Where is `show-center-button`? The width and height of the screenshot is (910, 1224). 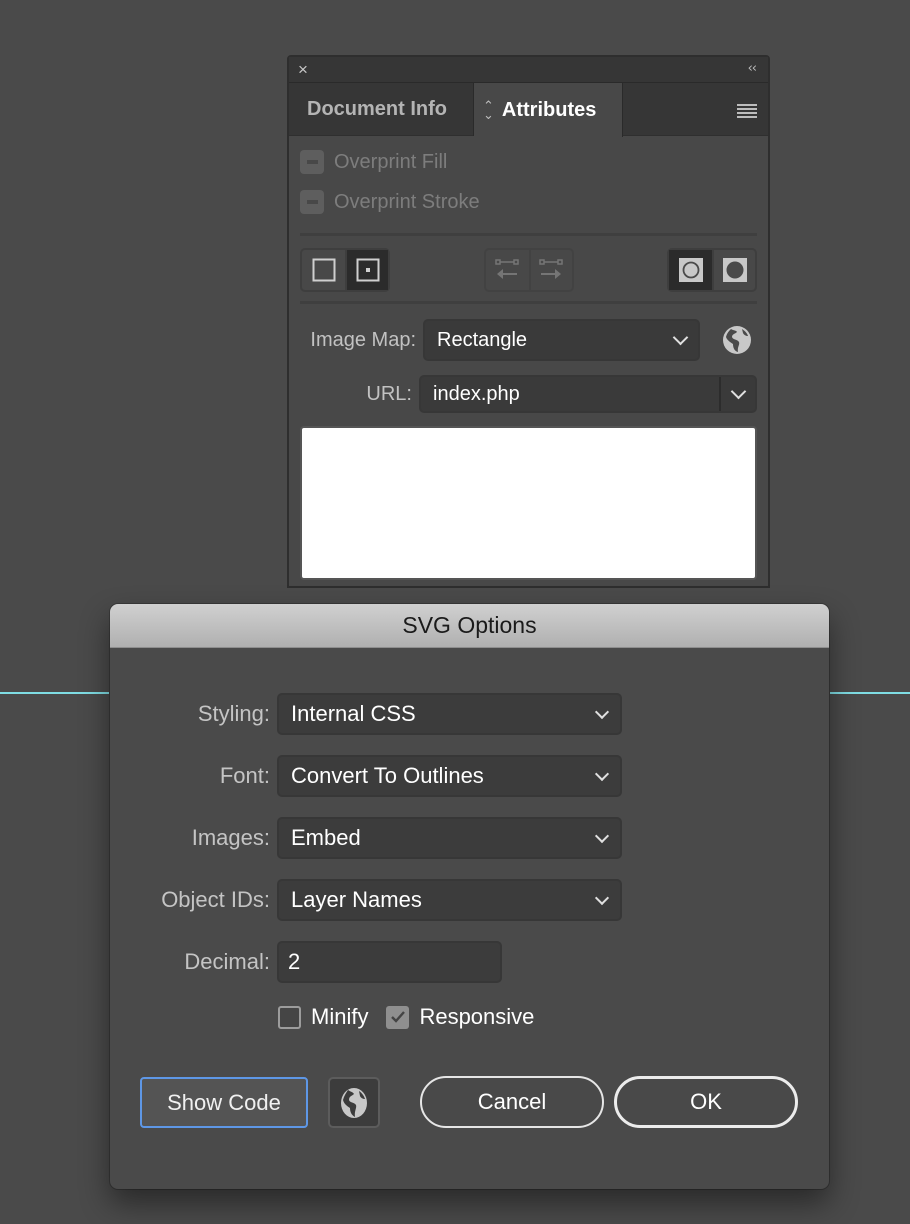 show-center-button is located at coordinates (366, 270).